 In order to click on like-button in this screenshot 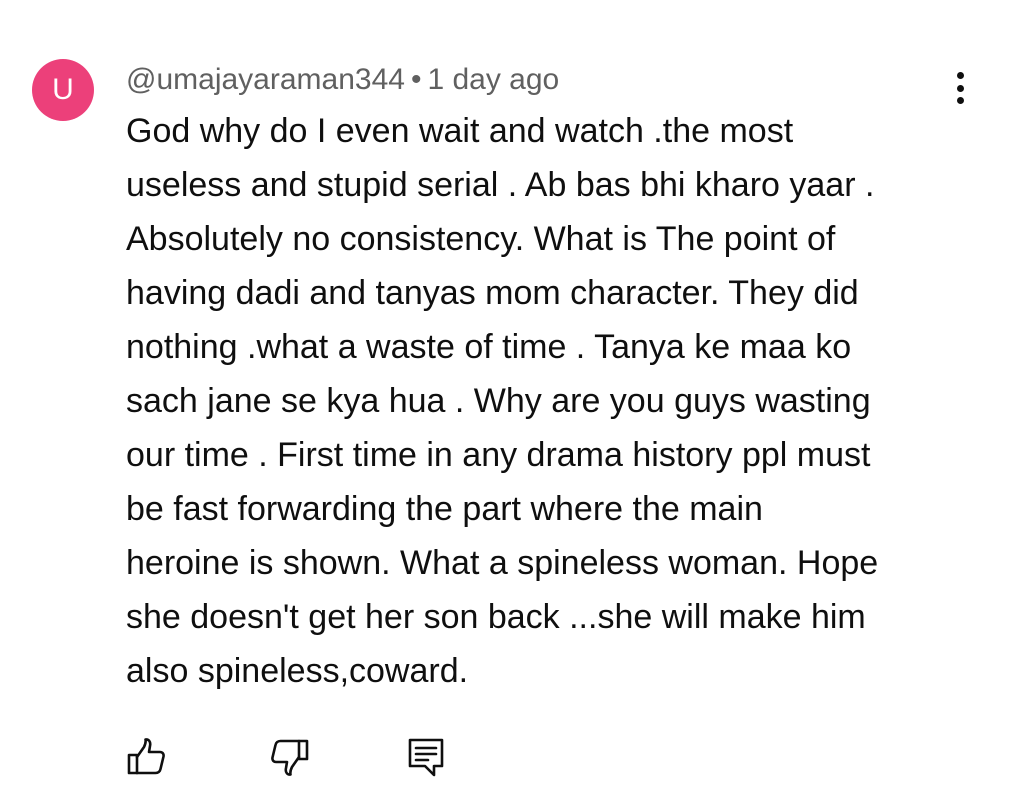, I will do `click(146, 757)`.